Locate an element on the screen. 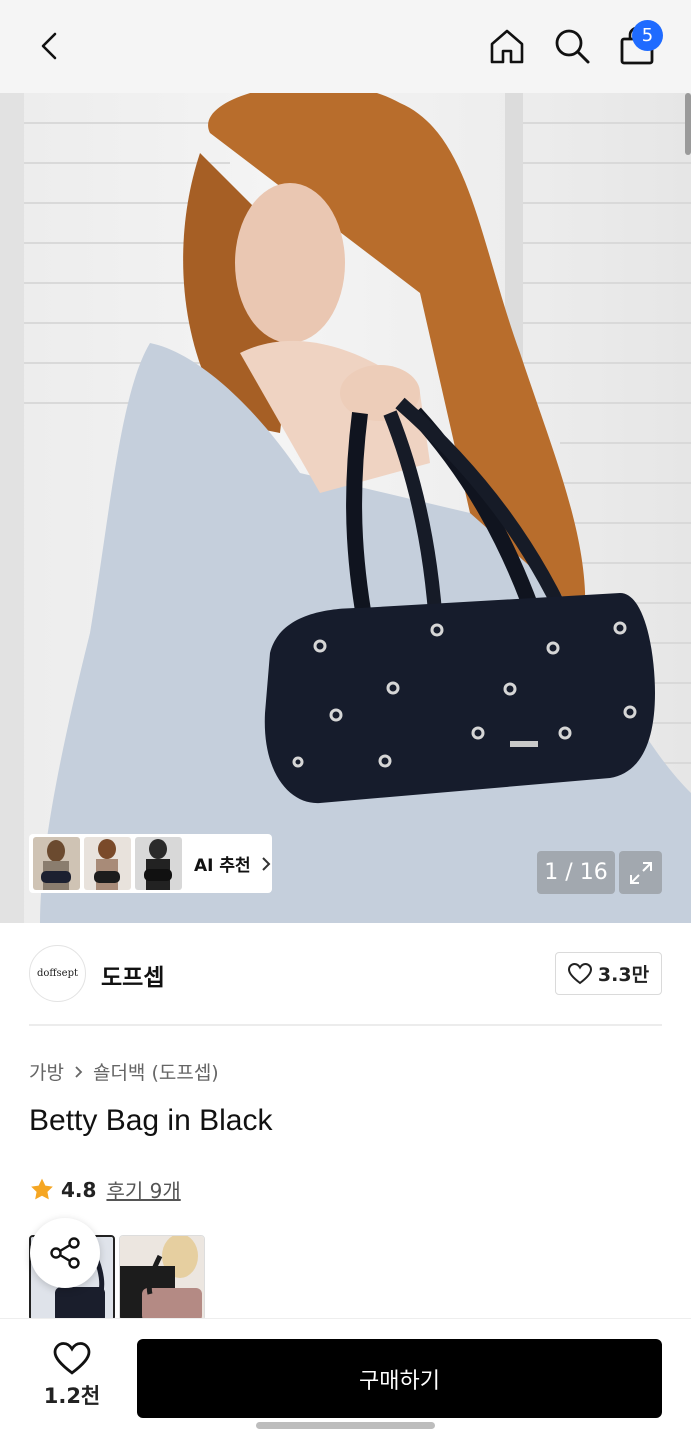  back-icon is located at coordinates (50, 46).